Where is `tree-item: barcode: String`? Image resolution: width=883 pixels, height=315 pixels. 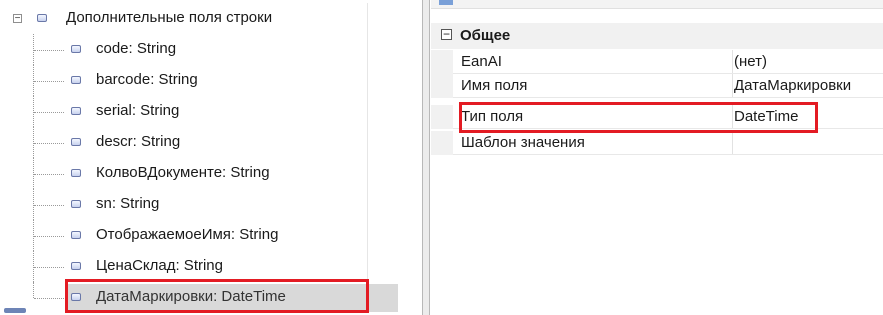
tree-item: barcode: String is located at coordinates (200, 80).